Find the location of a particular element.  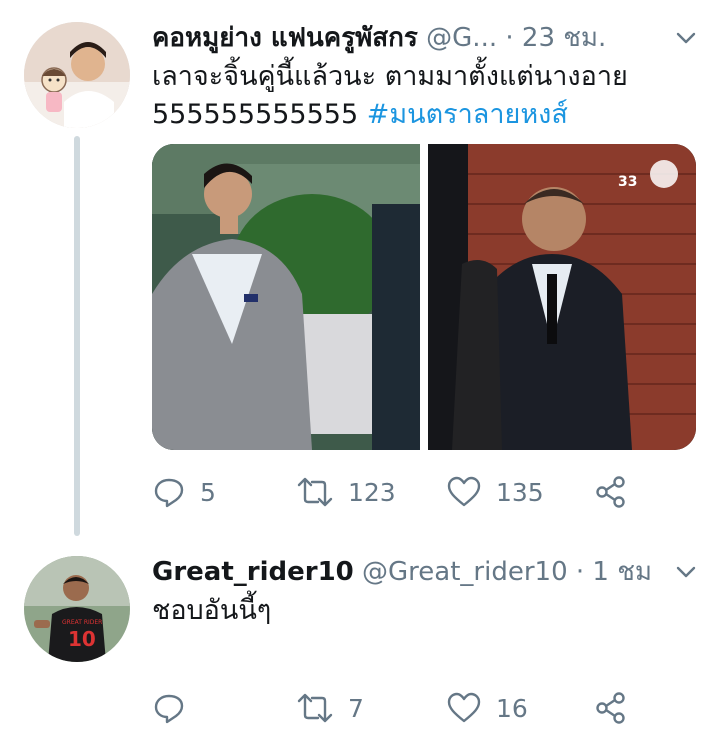

retweet-button: 7 is located at coordinates (330, 708).